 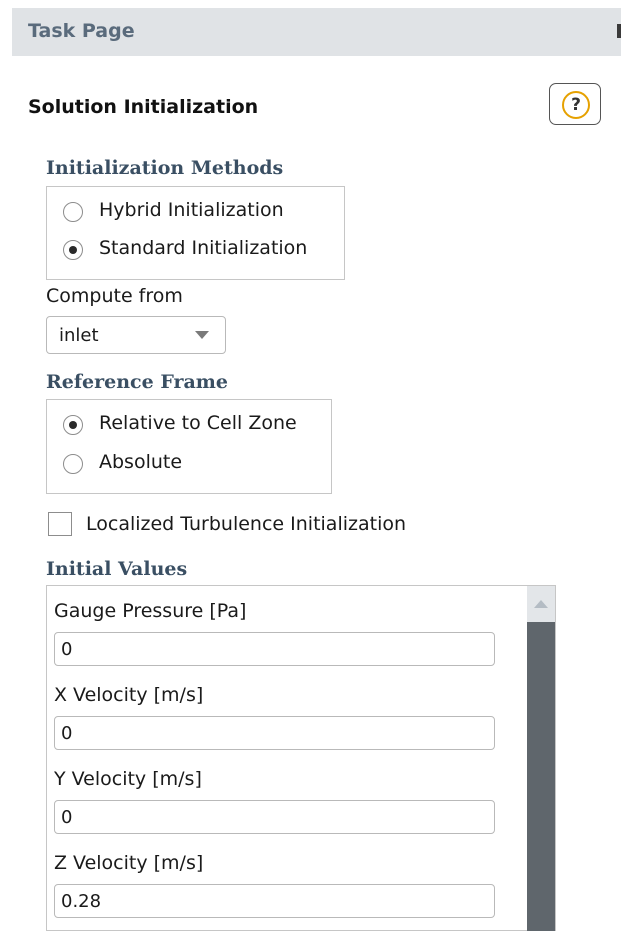 I want to click on chevron-down-icon, so click(x=202, y=335).